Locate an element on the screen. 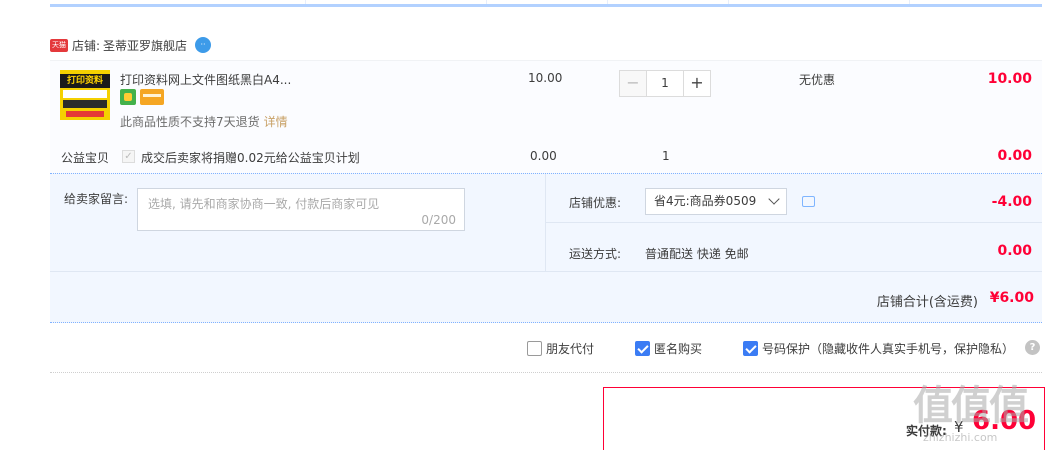 The image size is (1058, 450). charity-price: 0.00 is located at coordinates (543, 156).